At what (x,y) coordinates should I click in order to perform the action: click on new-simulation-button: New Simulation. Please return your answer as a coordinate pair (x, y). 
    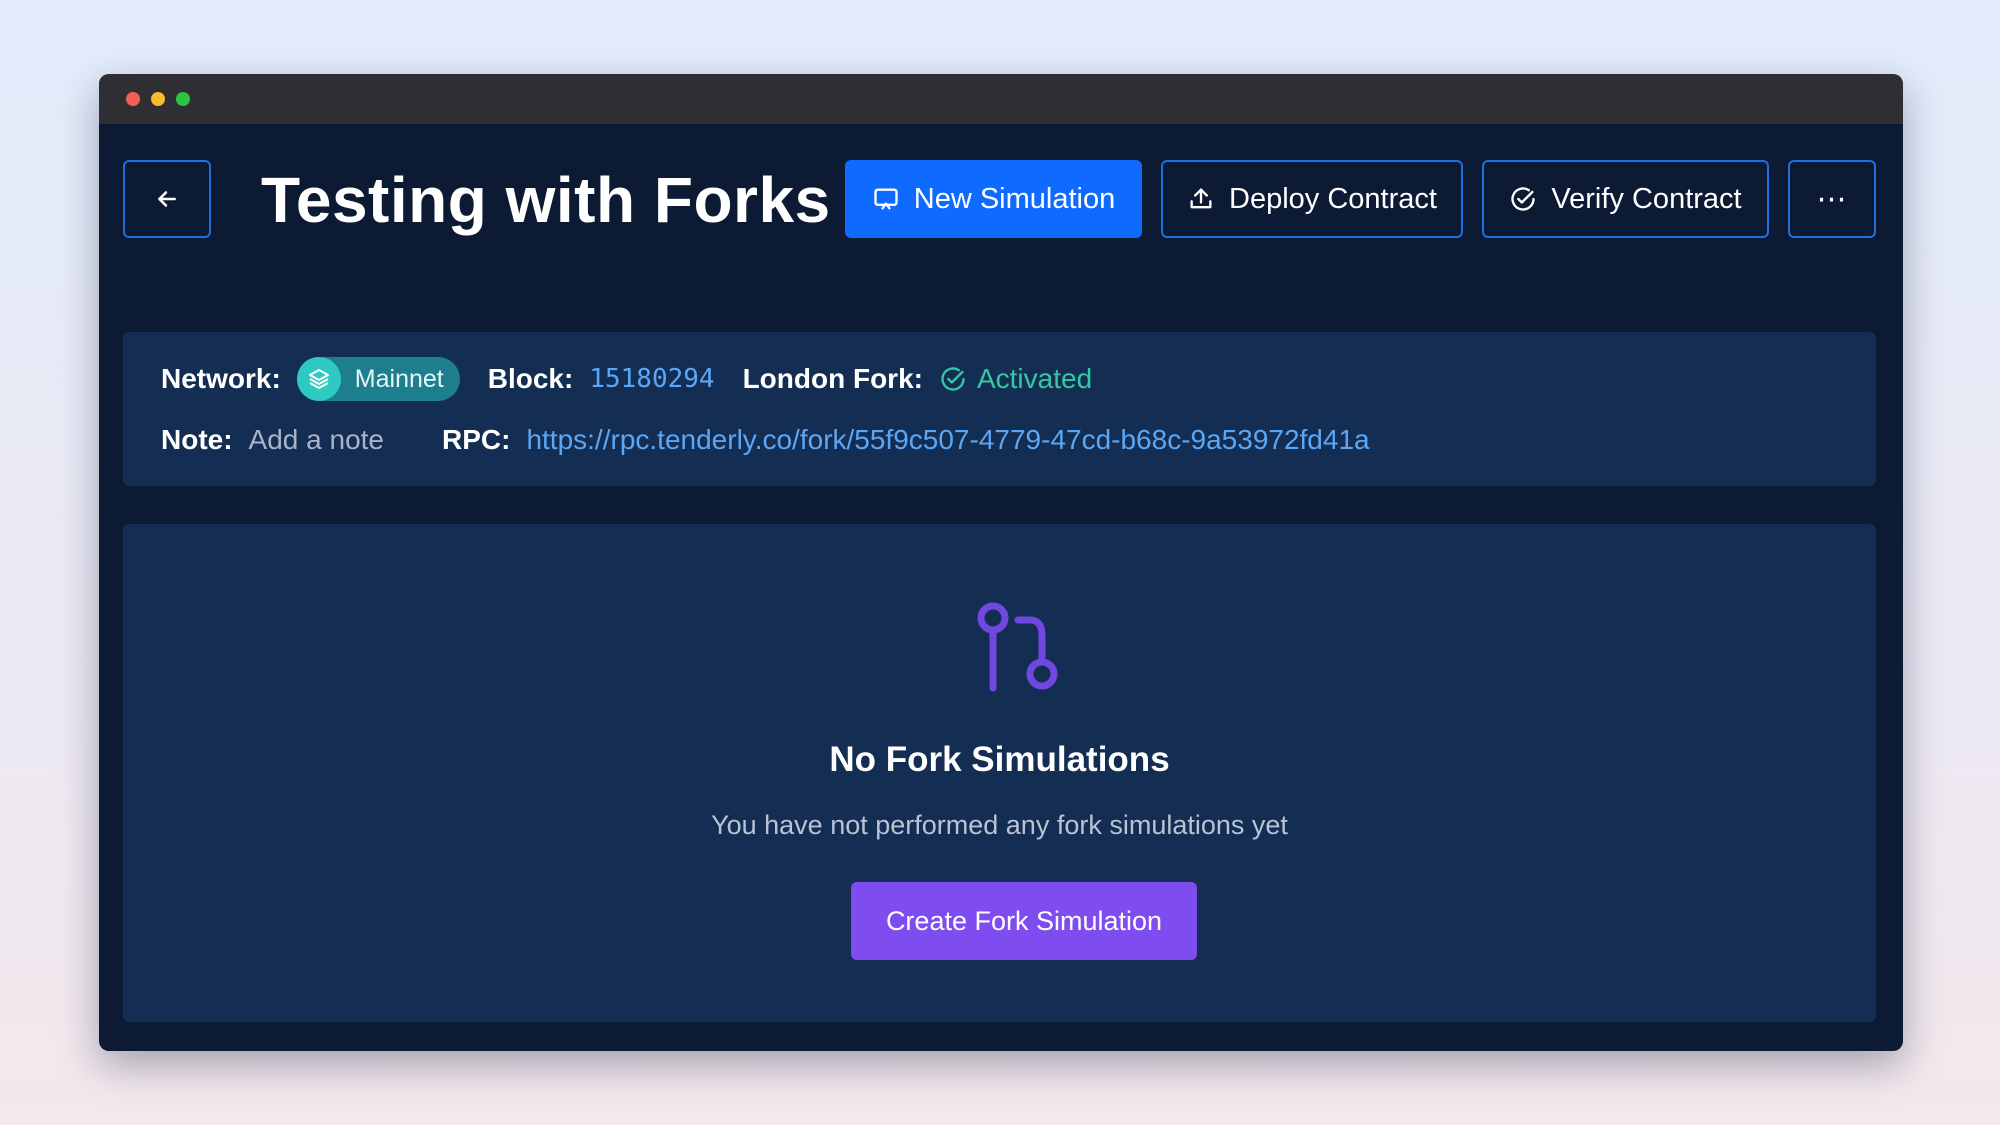
    Looking at the image, I should click on (993, 199).